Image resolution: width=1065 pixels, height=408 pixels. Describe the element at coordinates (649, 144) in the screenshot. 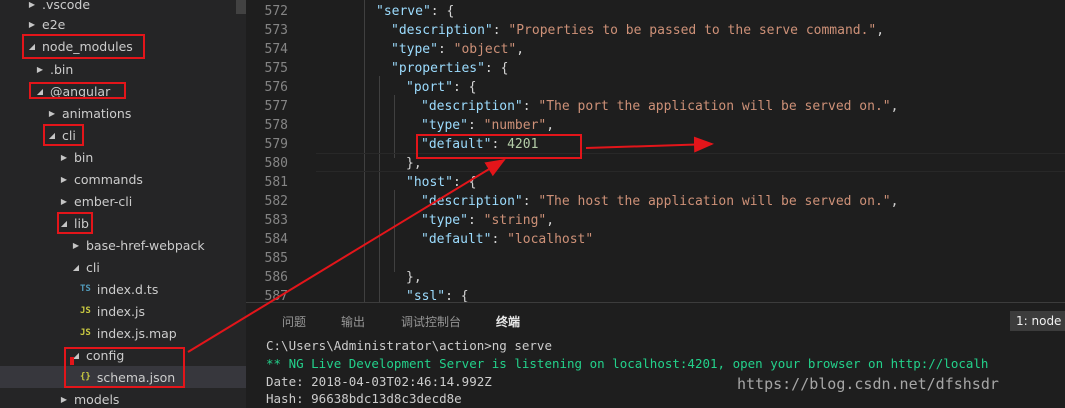

I see `annotation-arrow-right` at that location.